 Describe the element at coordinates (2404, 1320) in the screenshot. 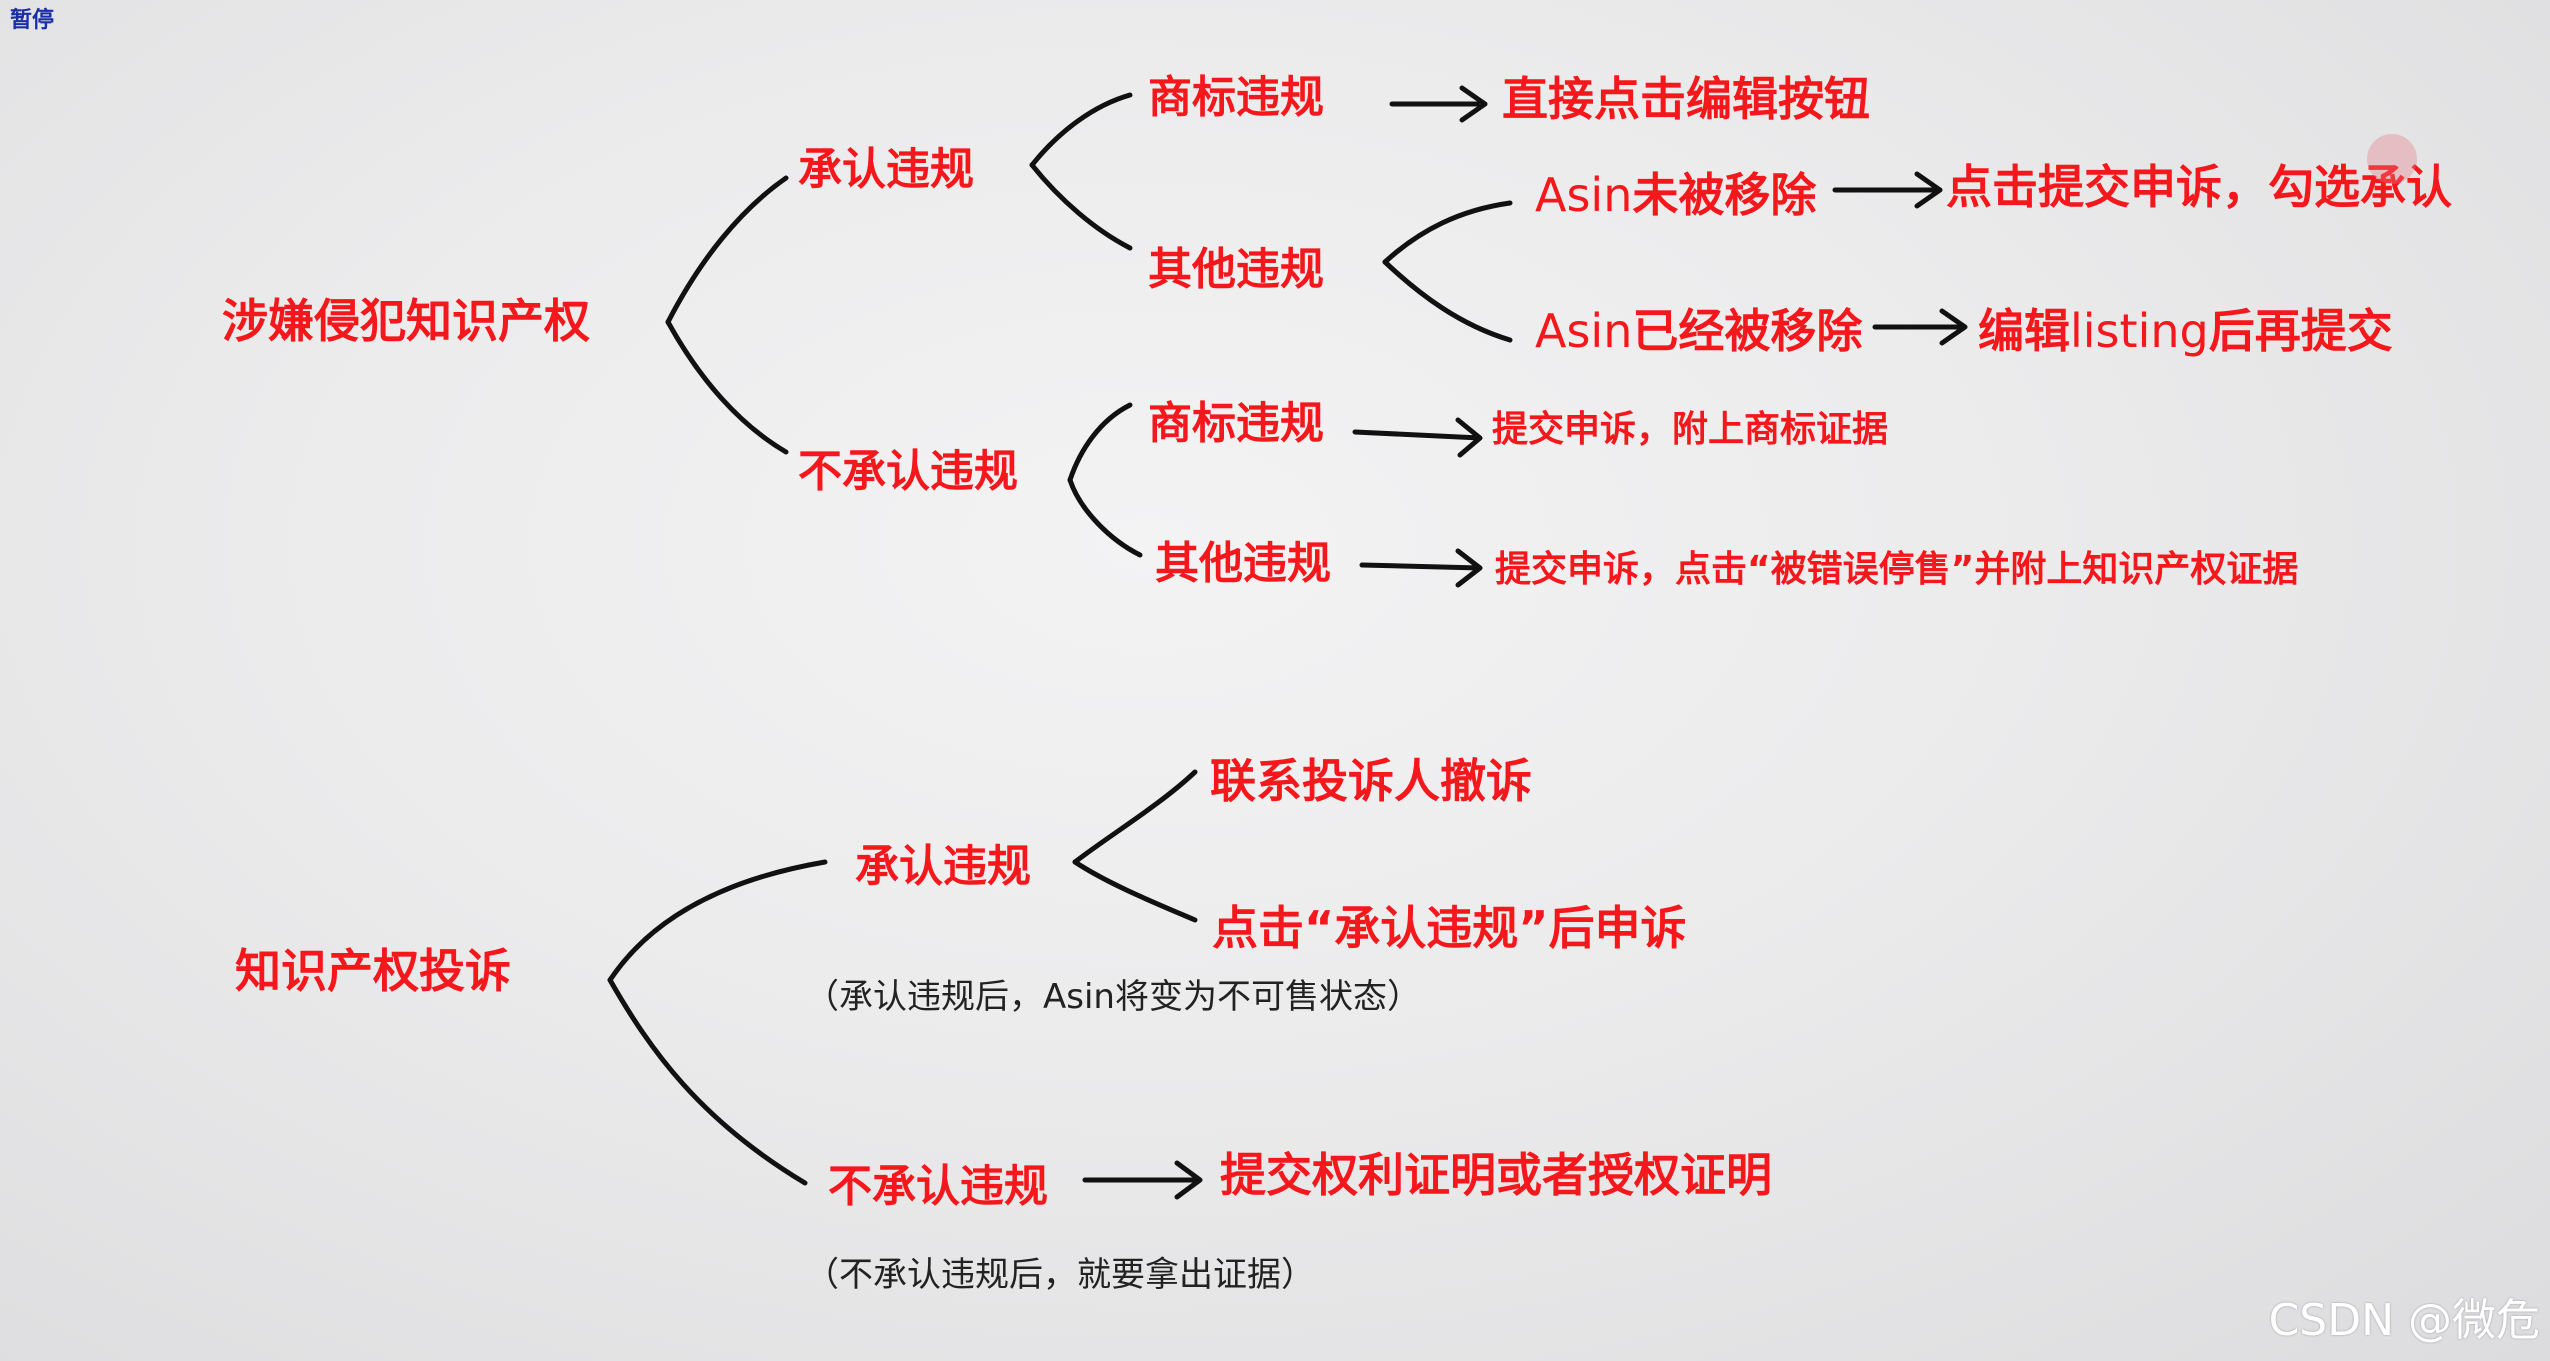

I see `watermark: CSDN @微危` at that location.